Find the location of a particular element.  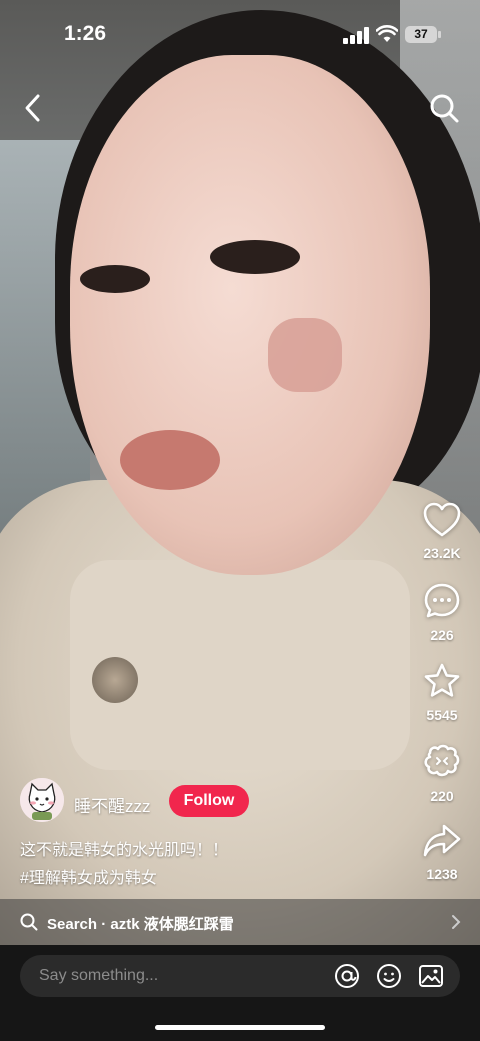

wifi-icon is located at coordinates (387, 33).